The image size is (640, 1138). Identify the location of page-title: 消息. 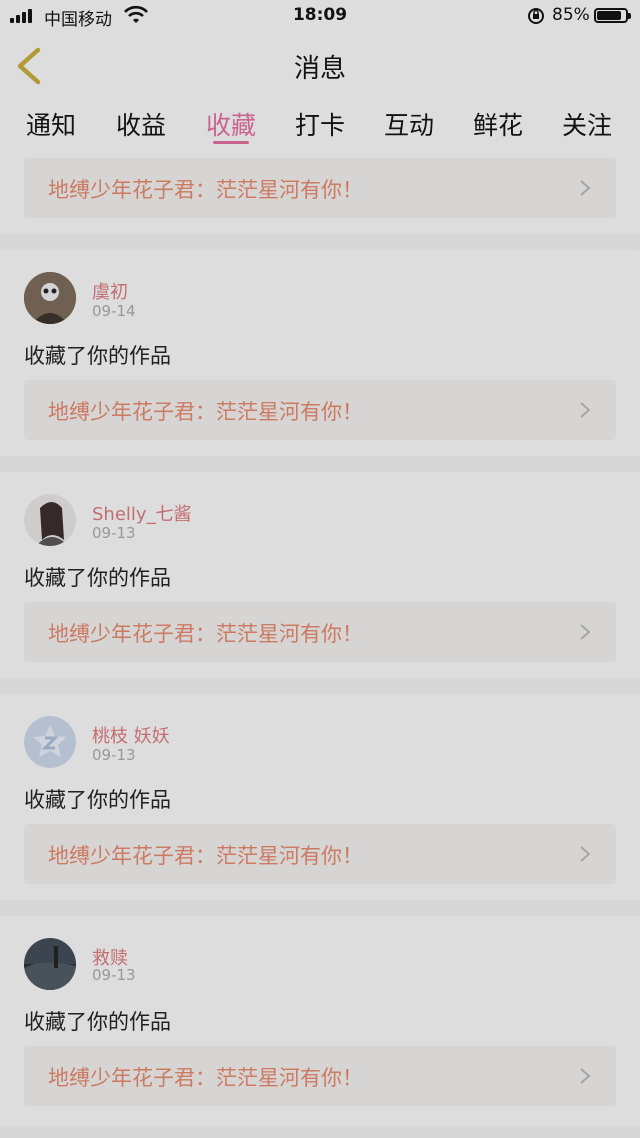
(319, 69).